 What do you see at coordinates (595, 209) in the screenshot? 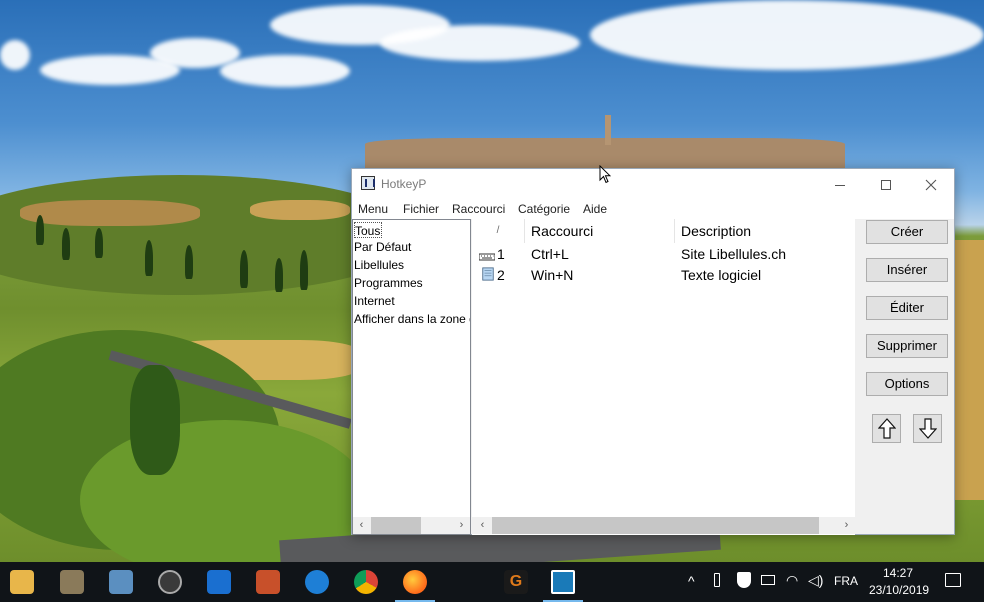
I see `menu-aide: Aide` at bounding box center [595, 209].